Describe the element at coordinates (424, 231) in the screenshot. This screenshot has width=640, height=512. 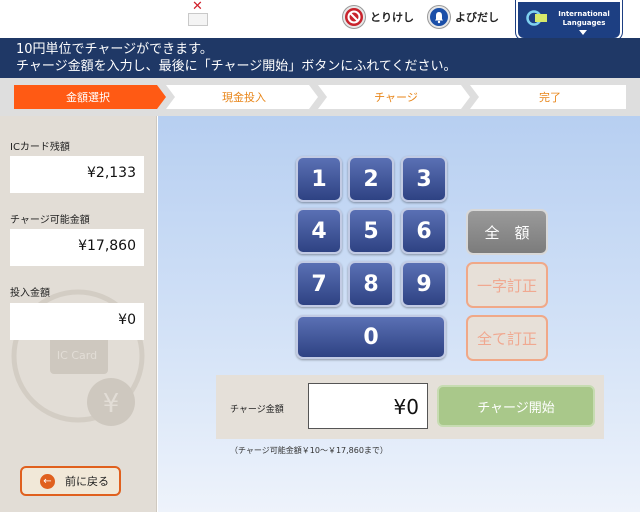
I see `key-6: 6` at that location.